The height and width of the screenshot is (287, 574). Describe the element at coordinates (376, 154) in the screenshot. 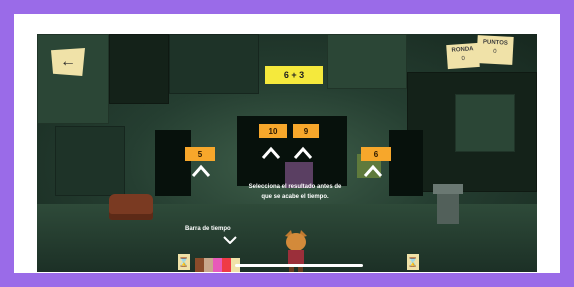

I see `answer-option-6: 6` at that location.